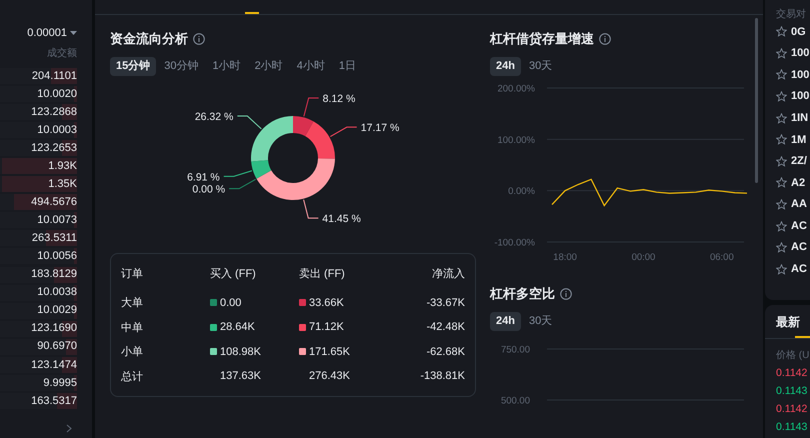  What do you see at coordinates (226, 66) in the screenshot?
I see `period-tab: 1小时` at bounding box center [226, 66].